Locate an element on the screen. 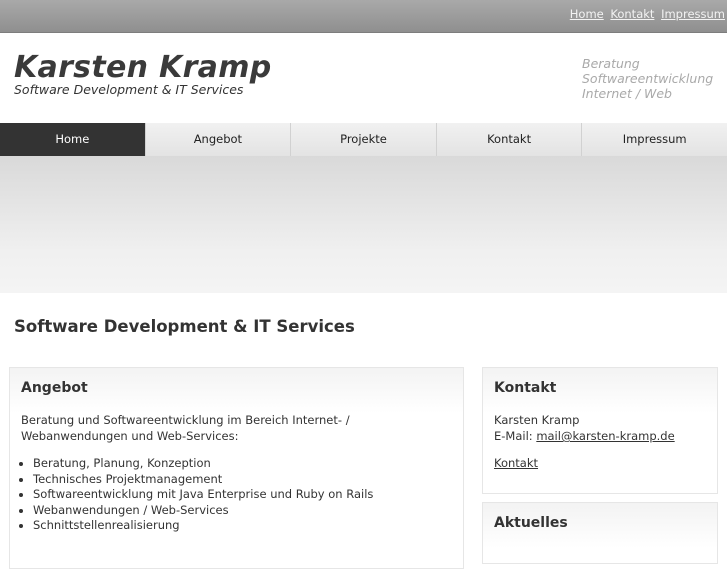  tagline-line: Internet / Web is located at coordinates (627, 93).